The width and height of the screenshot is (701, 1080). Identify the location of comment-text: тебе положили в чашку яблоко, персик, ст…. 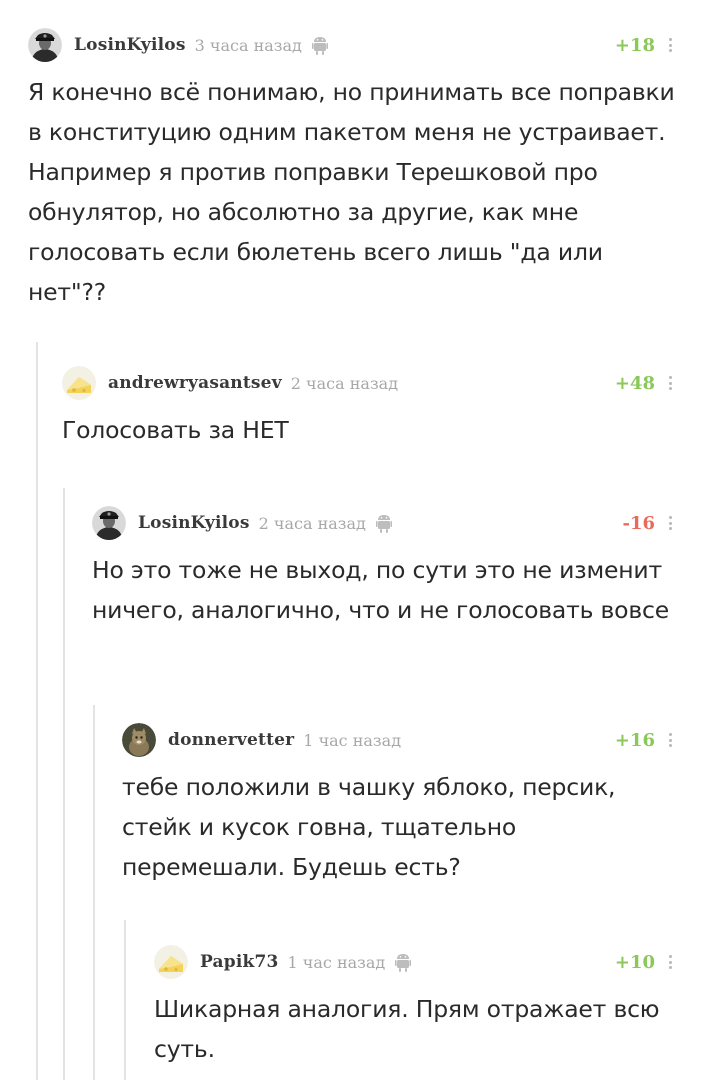
(369, 827).